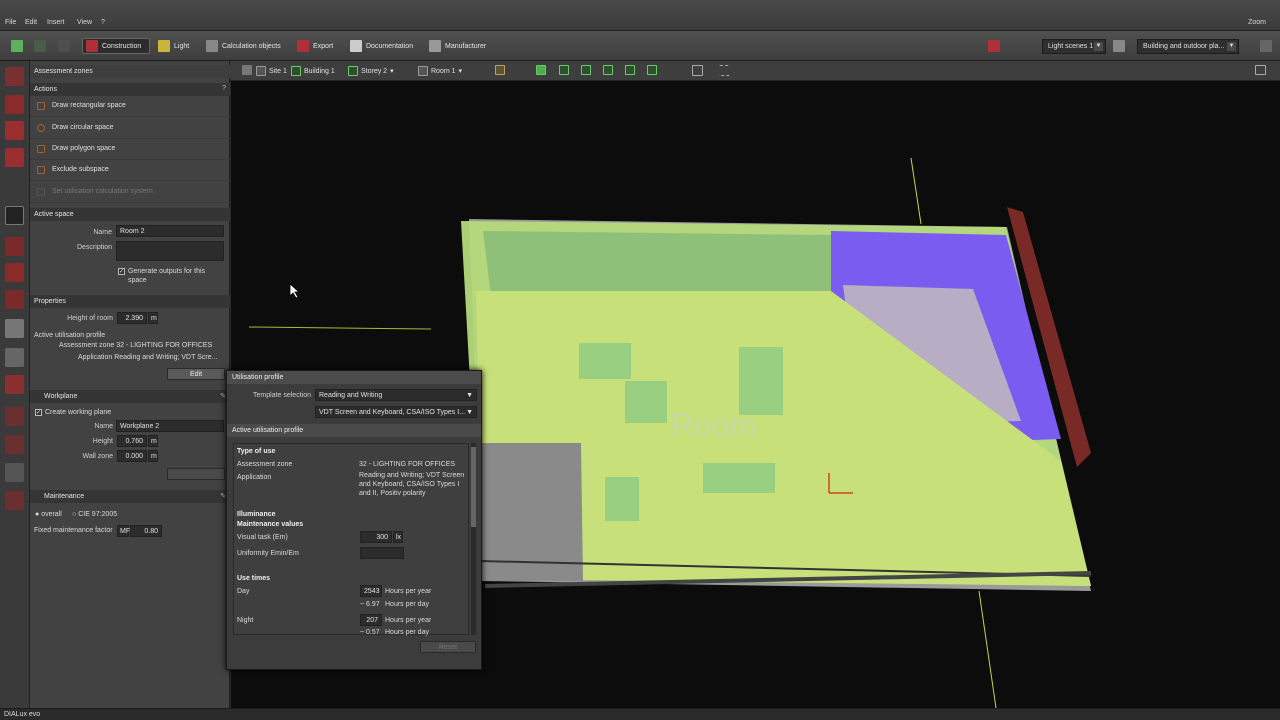 This screenshot has height=720, width=1280. What do you see at coordinates (130, 192) in the screenshot?
I see `action-set-utilisation: Set utilisation calculation system` at bounding box center [130, 192].